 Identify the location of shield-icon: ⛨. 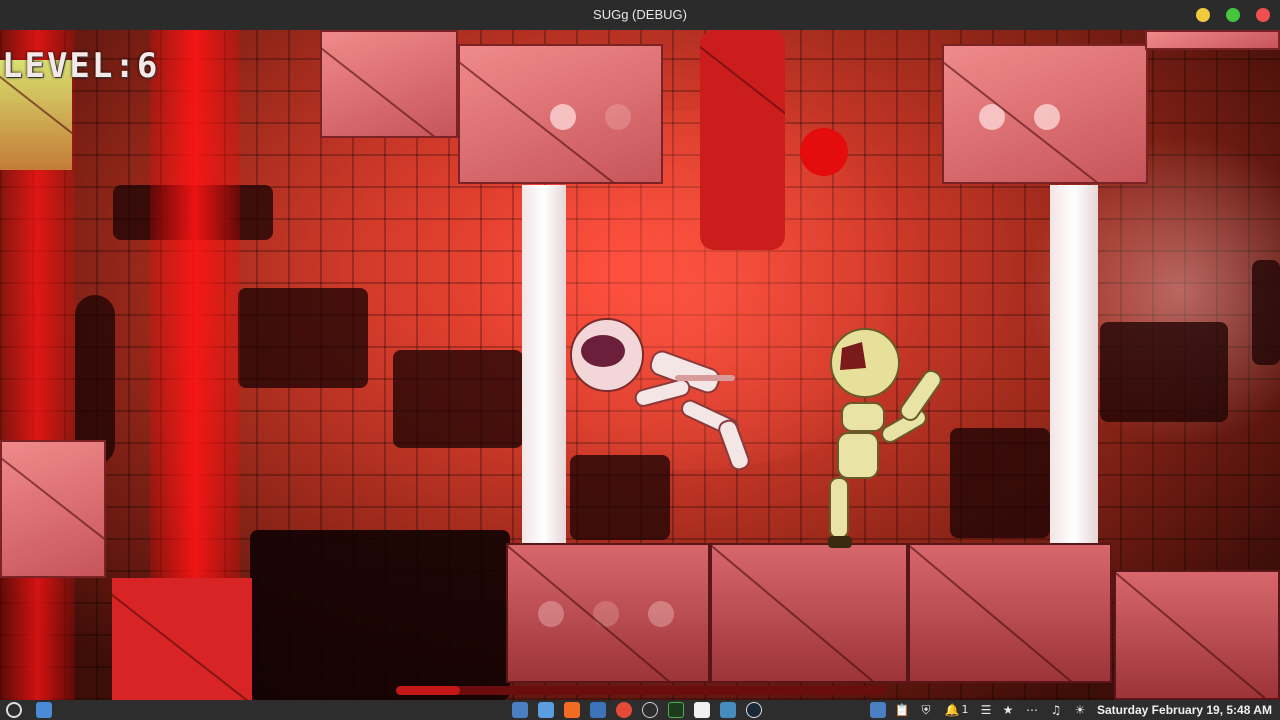
(926, 710).